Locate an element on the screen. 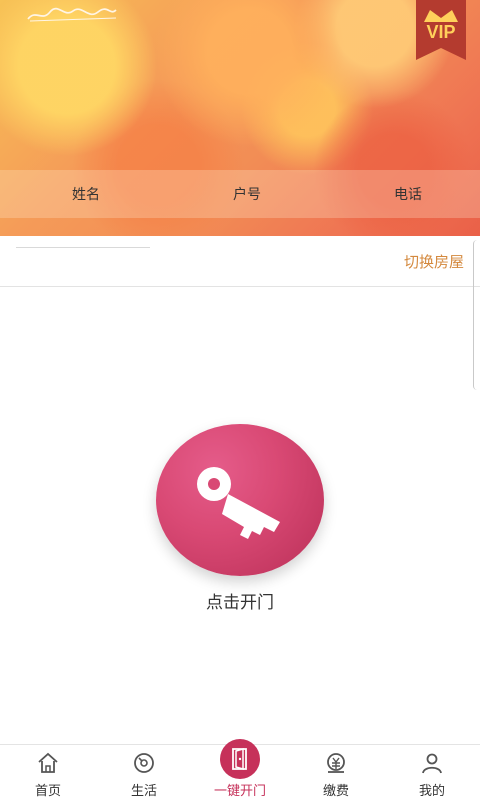  nav-profile: 我的 is located at coordinates (432, 773).